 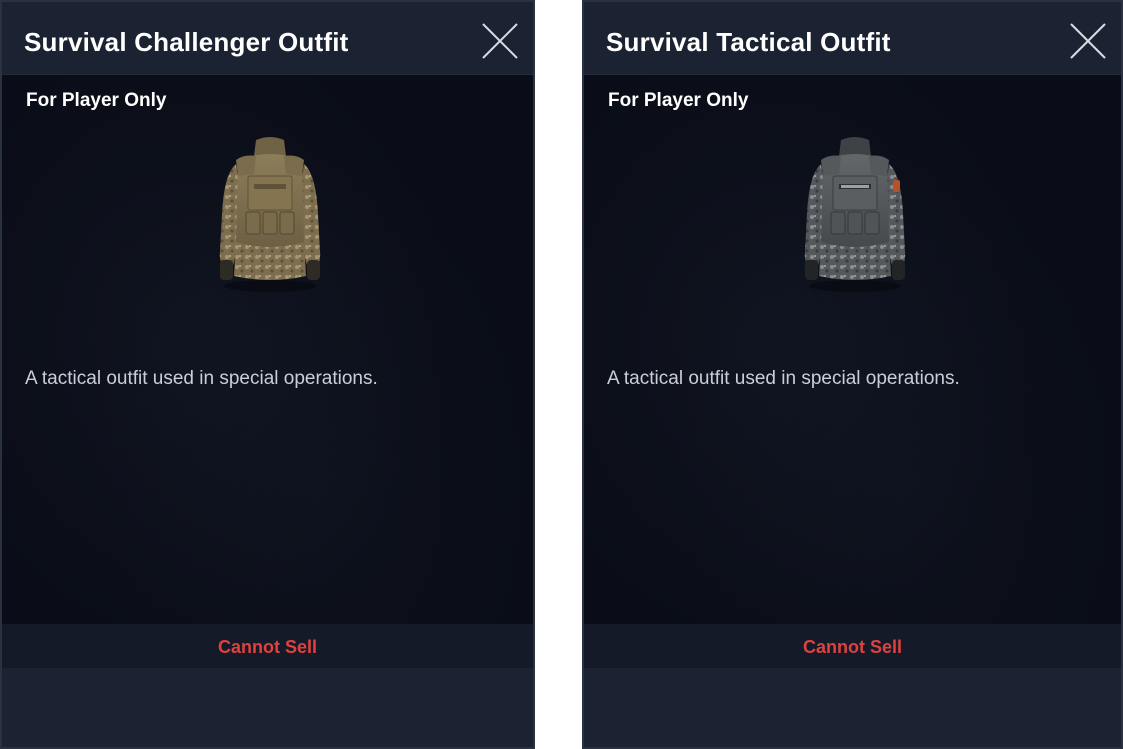 What do you see at coordinates (186, 42) in the screenshot?
I see `item-title: Survival Challenger Outfit` at bounding box center [186, 42].